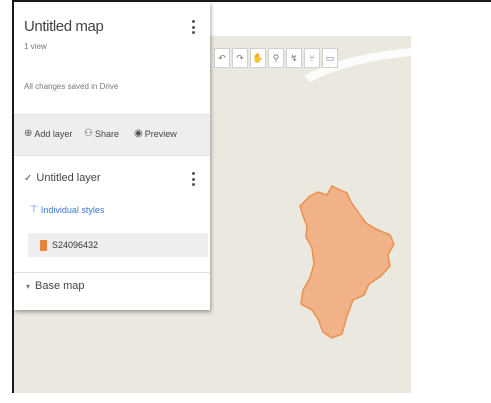 The width and height of the screenshot is (491, 403). What do you see at coordinates (34, 209) in the screenshot?
I see `paint-roller-icon: ⊤` at bounding box center [34, 209].